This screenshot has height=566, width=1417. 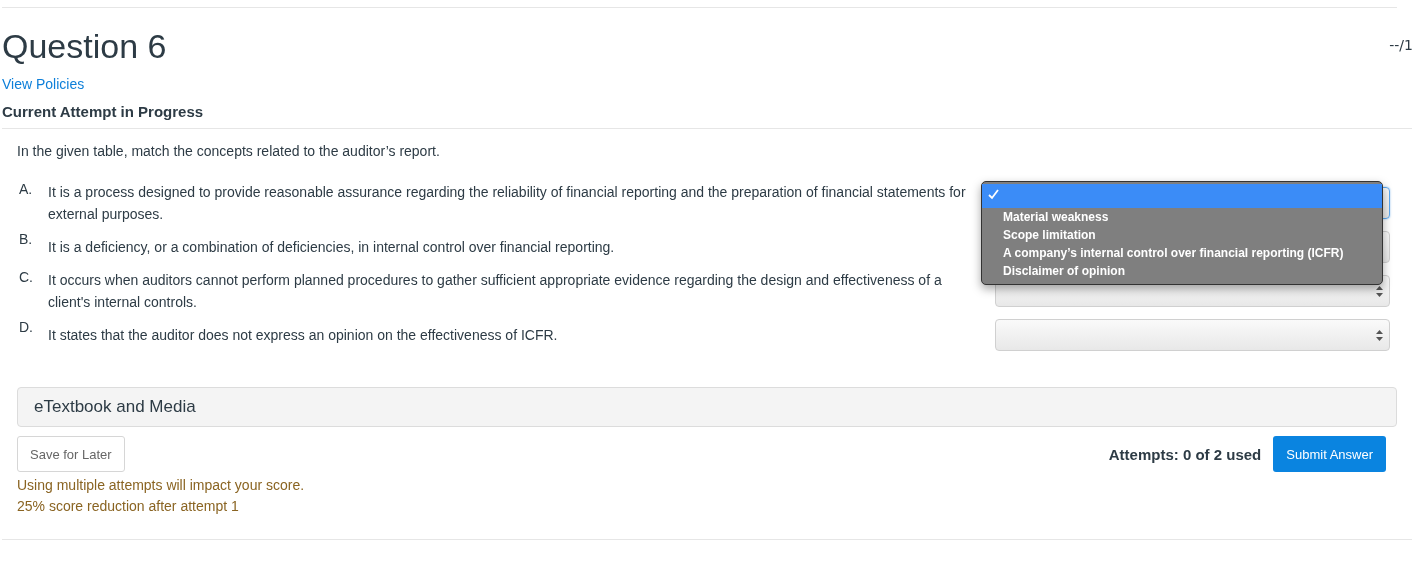 I want to click on item-text: It is a process designed to provide reasonable assurance regarding the reliability of financial reporting and the preparation of financial statements for external purposes., so click(x=507, y=203).